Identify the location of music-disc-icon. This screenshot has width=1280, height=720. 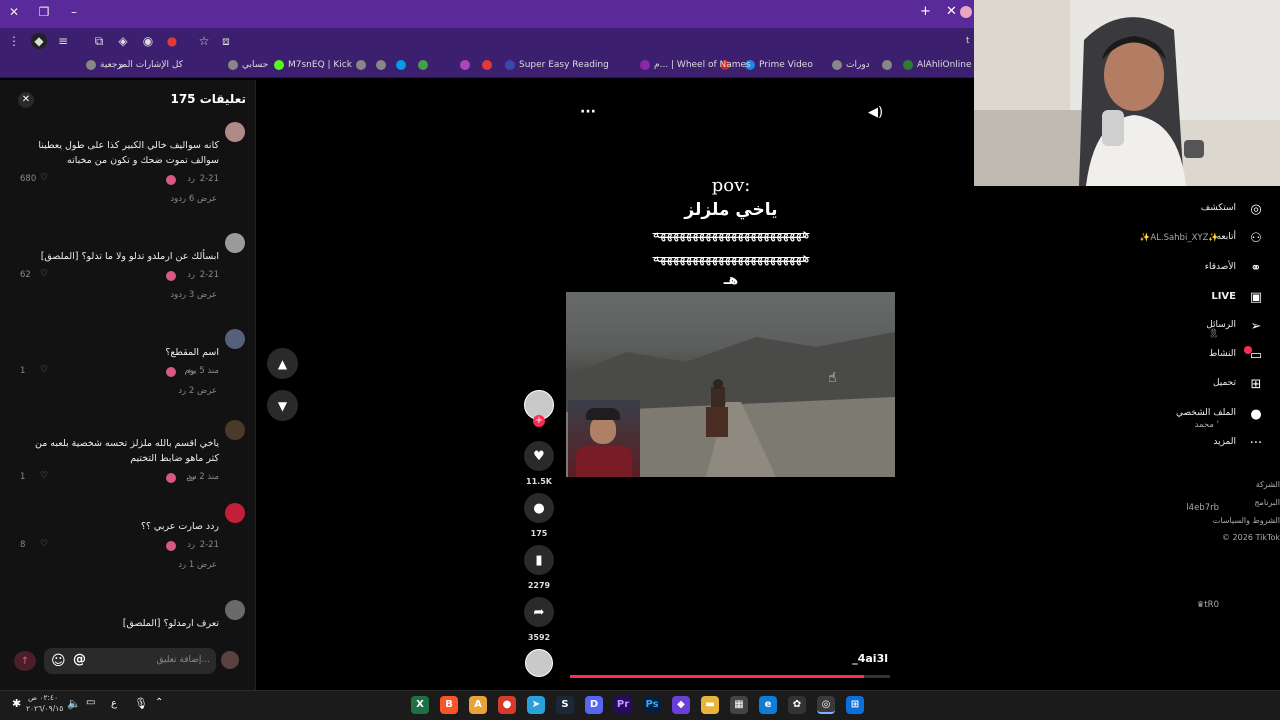
(539, 663).